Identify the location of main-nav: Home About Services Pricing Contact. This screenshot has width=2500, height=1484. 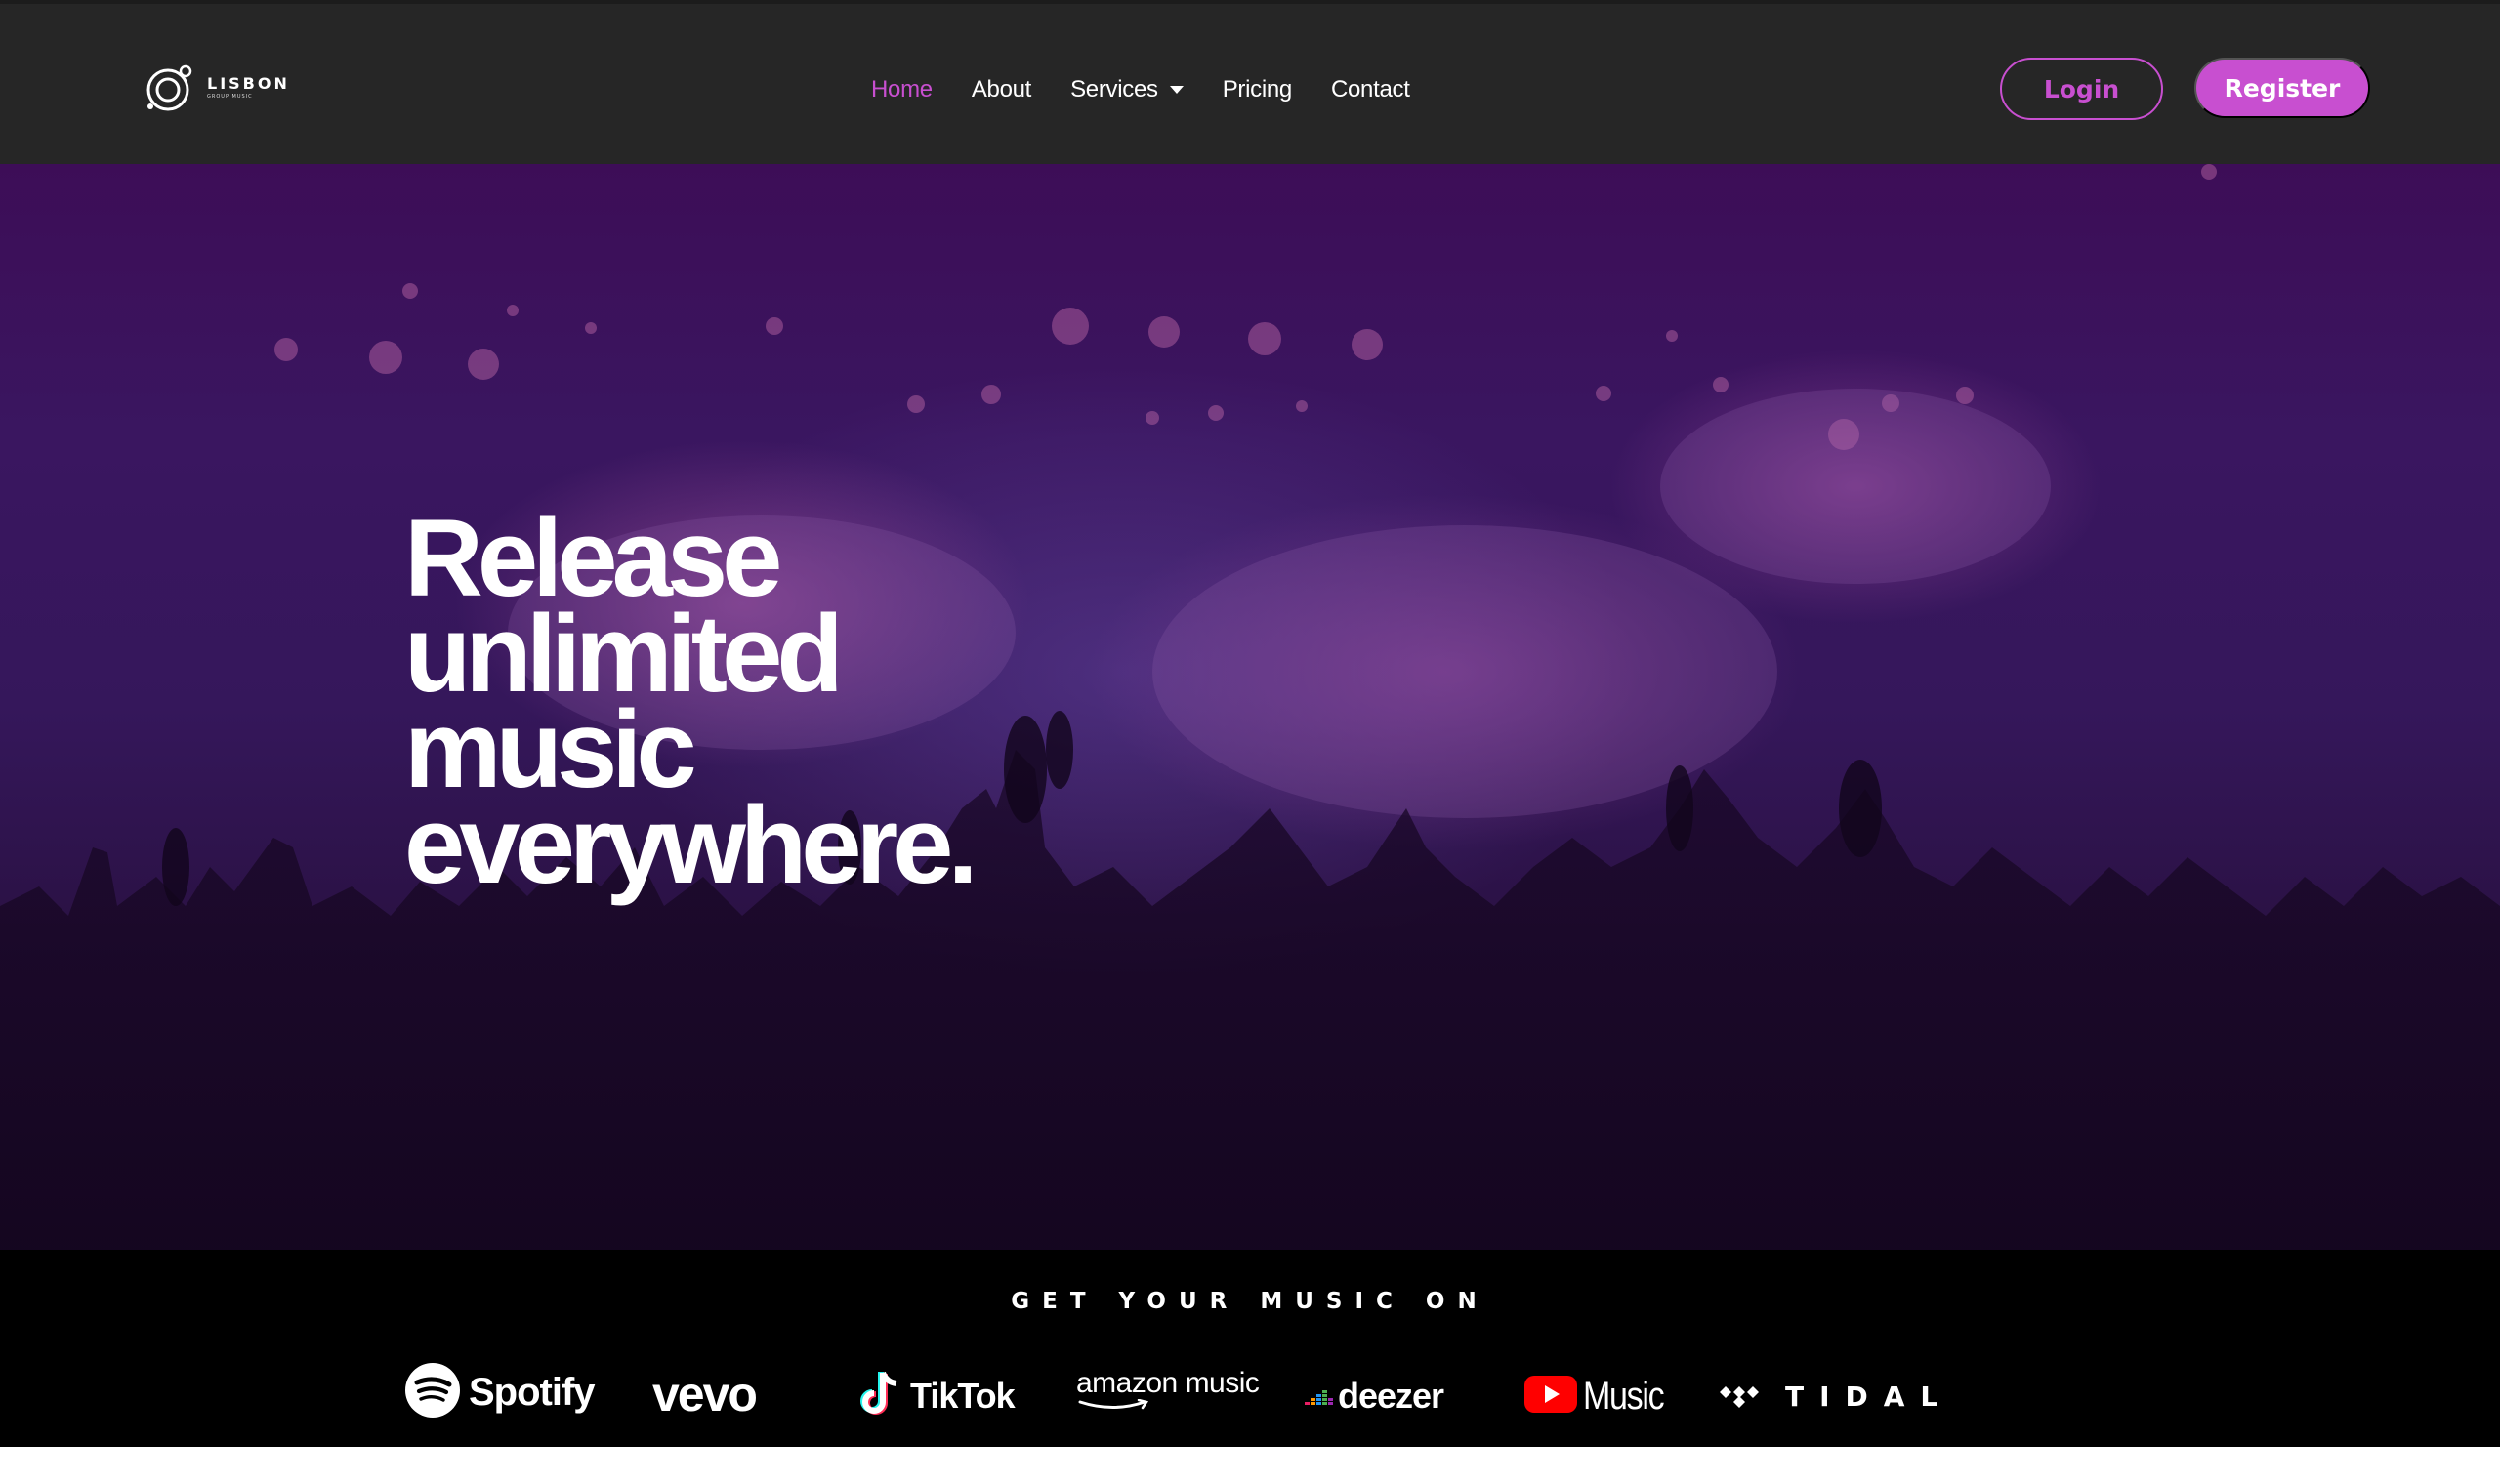
(1160, 90).